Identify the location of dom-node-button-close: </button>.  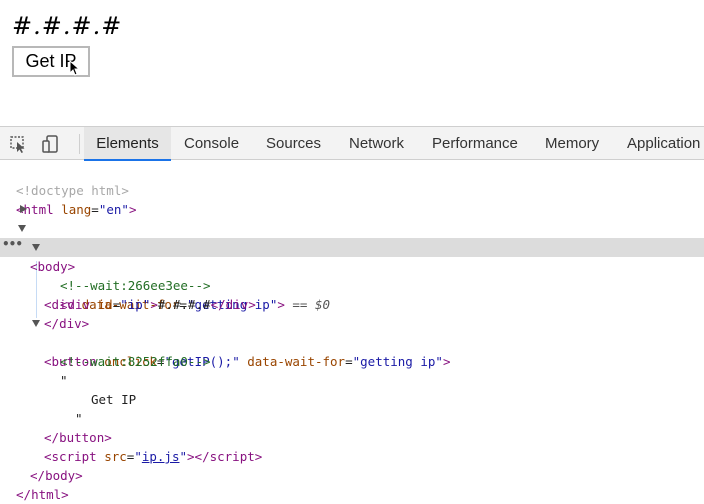
(352, 427).